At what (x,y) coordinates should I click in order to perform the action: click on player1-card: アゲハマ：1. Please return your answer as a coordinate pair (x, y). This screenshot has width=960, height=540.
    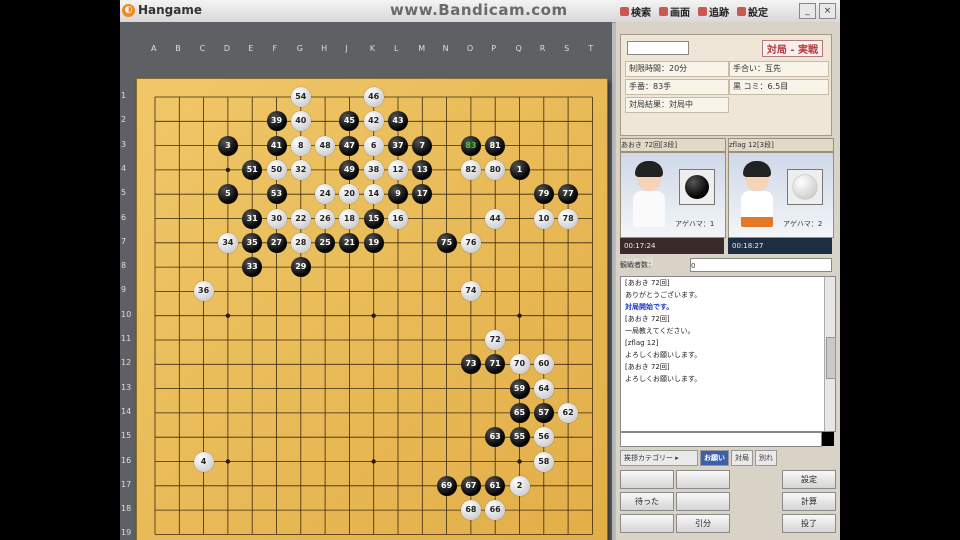
    Looking at the image, I should click on (673, 195).